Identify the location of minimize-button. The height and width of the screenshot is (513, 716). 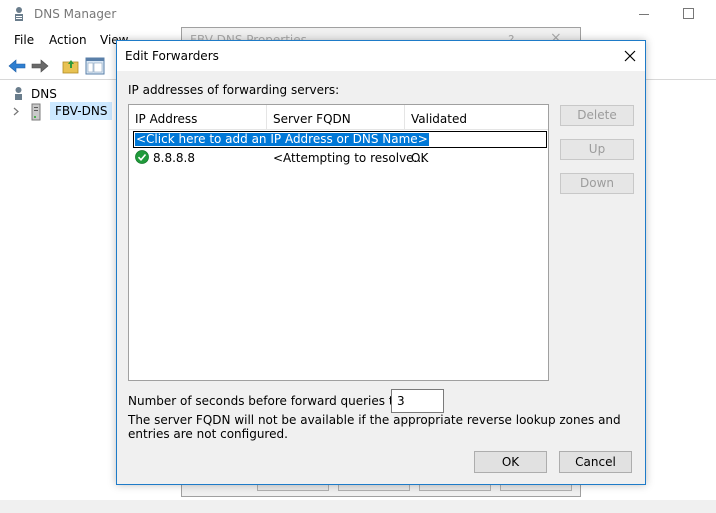
(644, 14).